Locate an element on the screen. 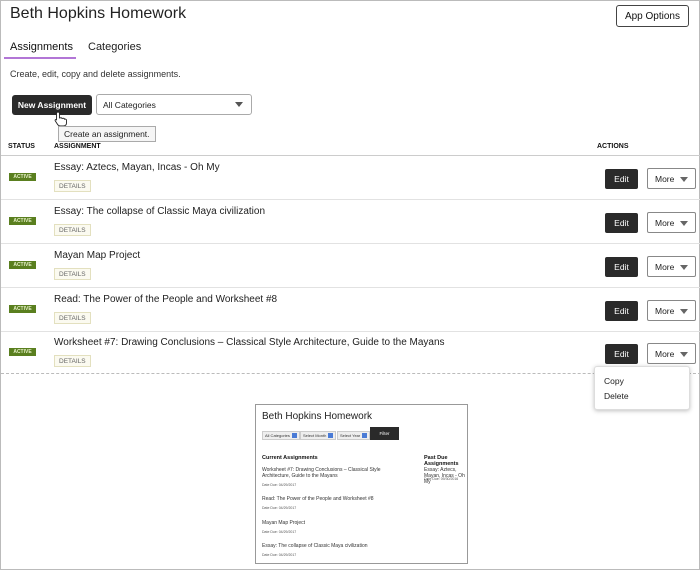  preview-category-select: All Categories is located at coordinates (281, 435).